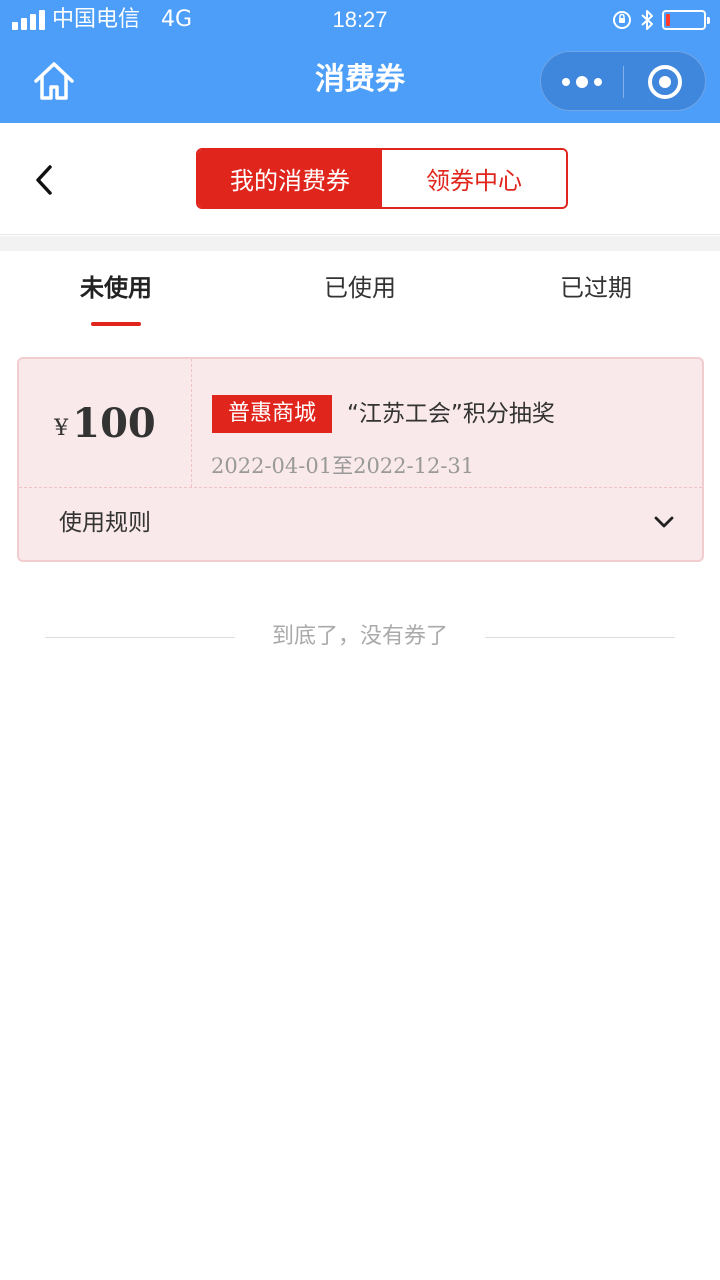 The width and height of the screenshot is (720, 1280). I want to click on battery-level, so click(668, 20).